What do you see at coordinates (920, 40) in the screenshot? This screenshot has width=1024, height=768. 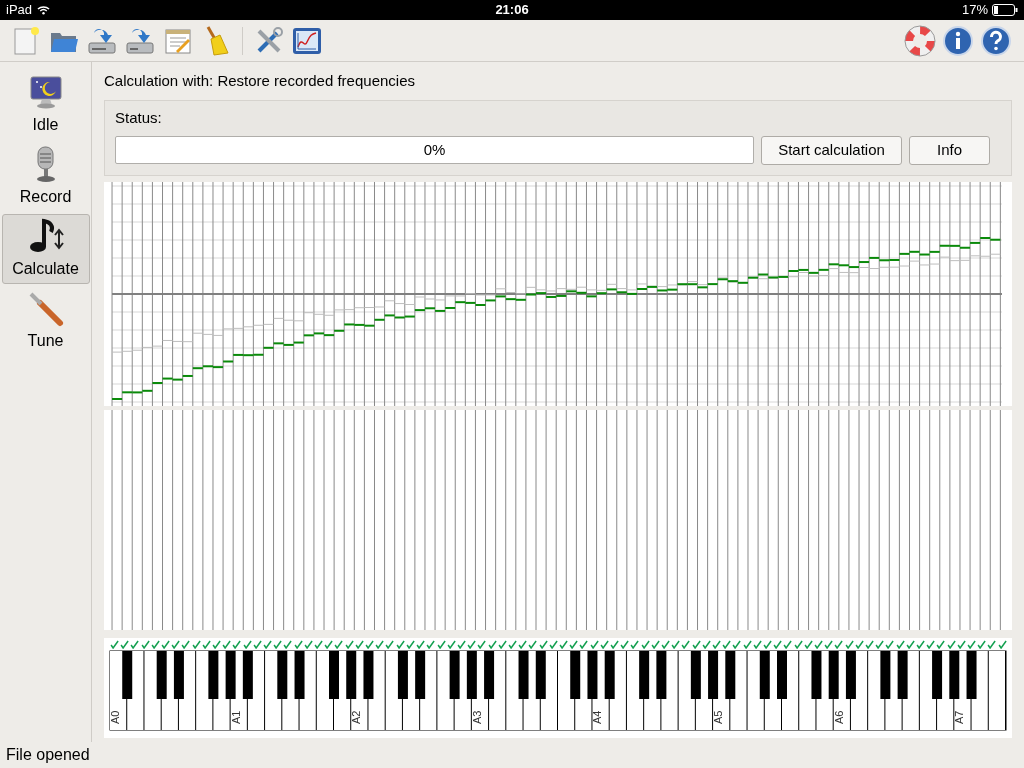 I see `lifebuoy-icon` at bounding box center [920, 40].